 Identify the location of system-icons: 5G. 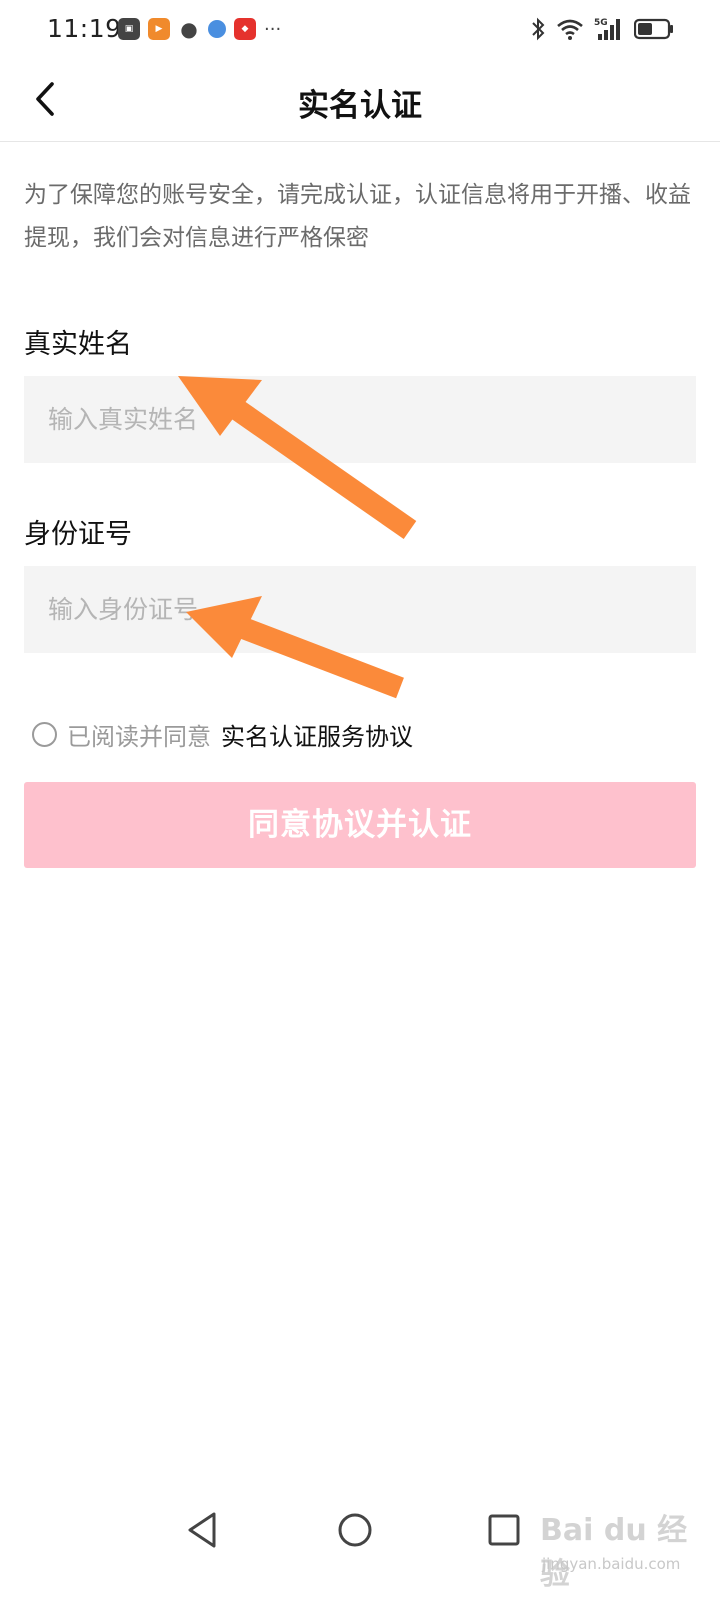
(602, 29).